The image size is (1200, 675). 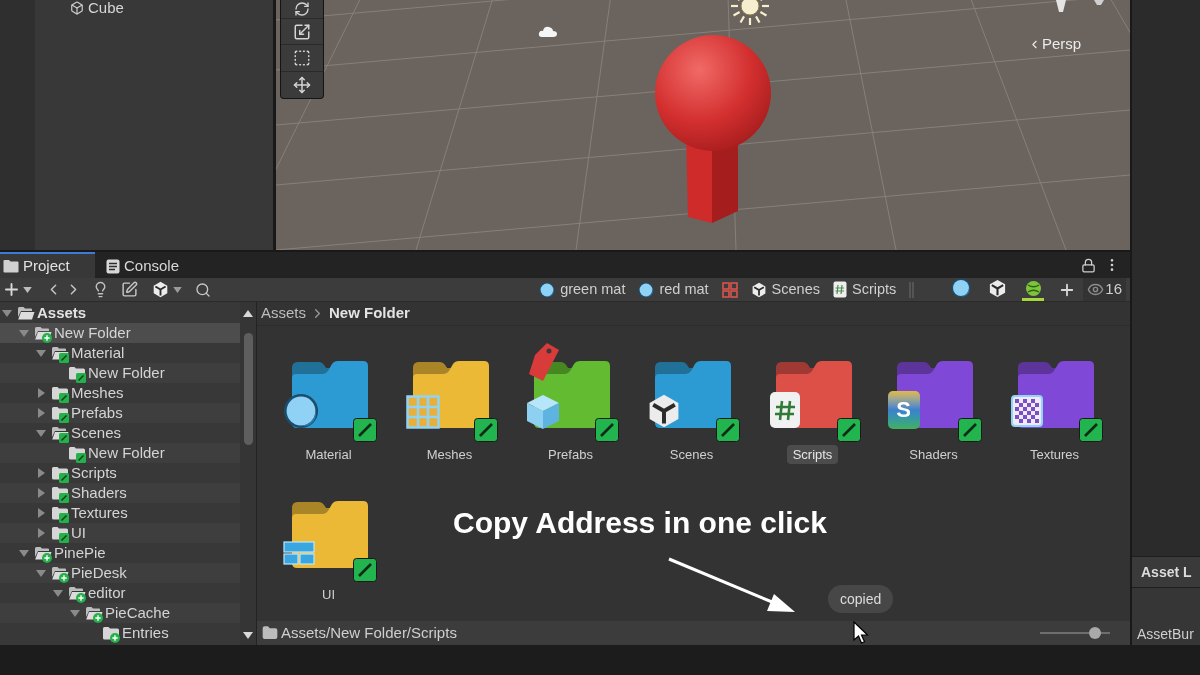 I want to click on tab: Console, so click(x=146, y=265).